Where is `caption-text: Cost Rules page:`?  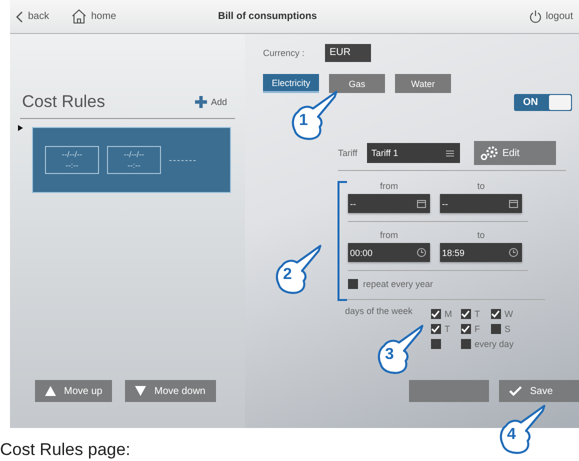 caption-text: Cost Rules page: is located at coordinates (66, 450).